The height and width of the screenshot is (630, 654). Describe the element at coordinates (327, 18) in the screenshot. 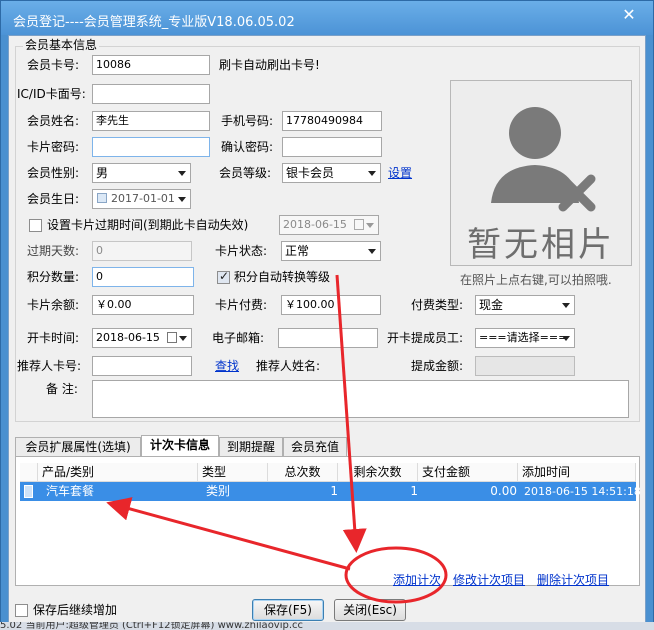

I see `title-bar: 会员登记----会员管理系统_专业版V18.06.05.02 ✕` at that location.